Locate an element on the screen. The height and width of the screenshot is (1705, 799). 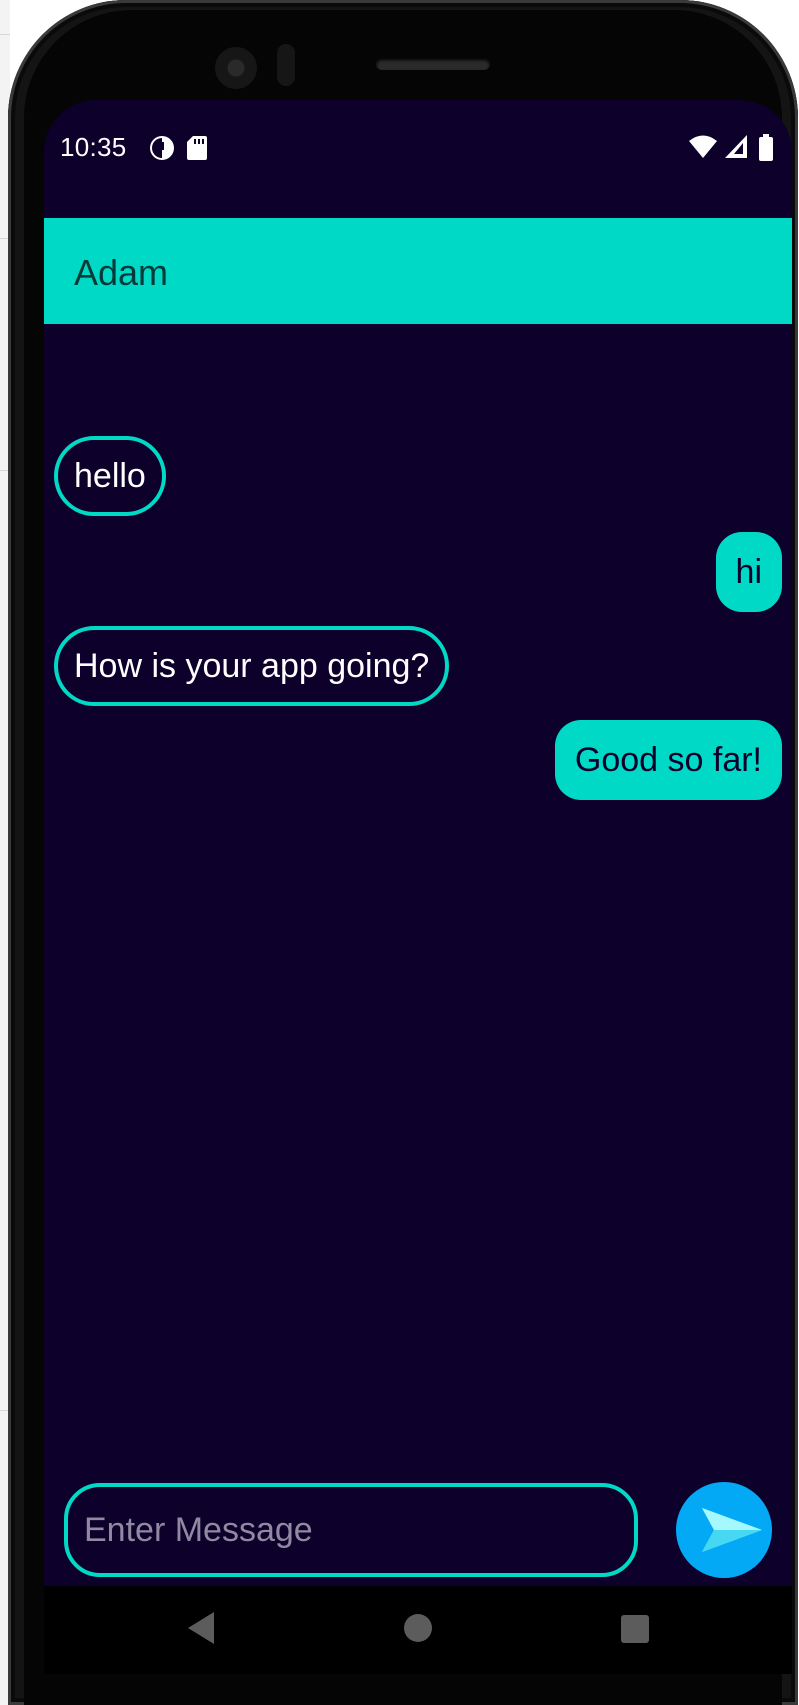
app-bar: Adam is located at coordinates (418, 271).